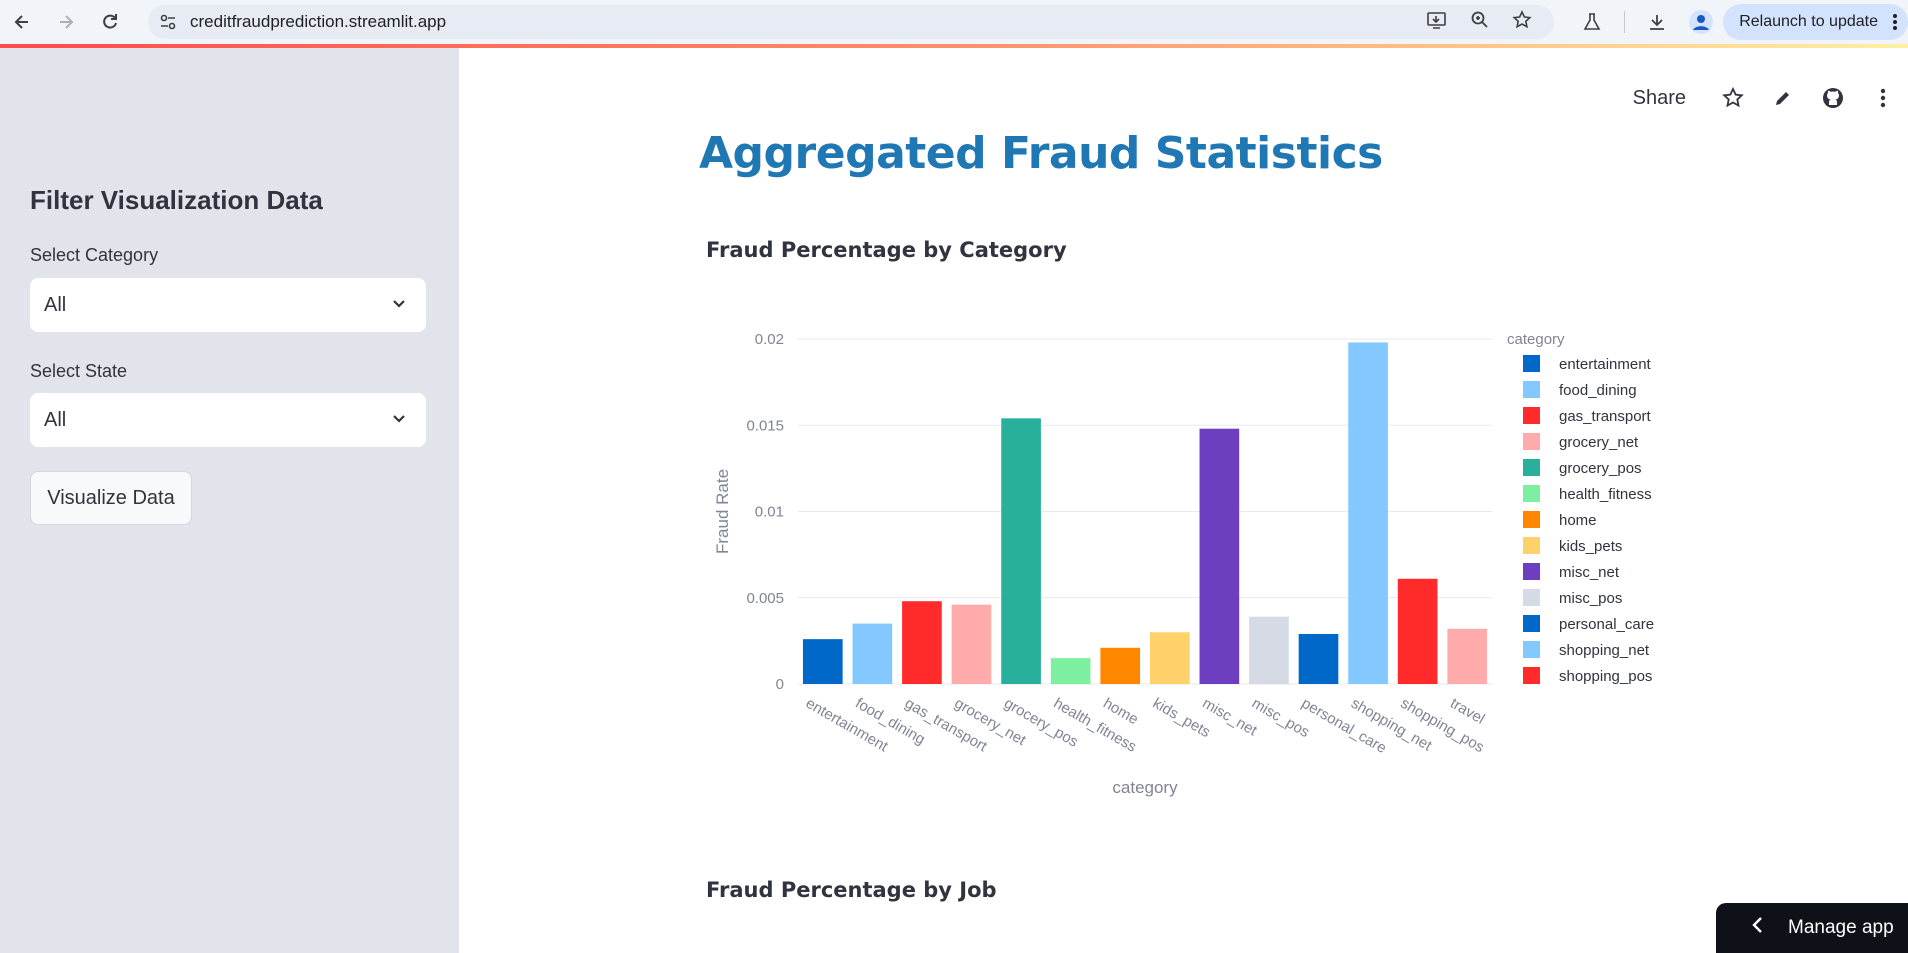 This screenshot has width=1908, height=953. What do you see at coordinates (1070, 671) in the screenshot?
I see `bar-health_fitness` at bounding box center [1070, 671].